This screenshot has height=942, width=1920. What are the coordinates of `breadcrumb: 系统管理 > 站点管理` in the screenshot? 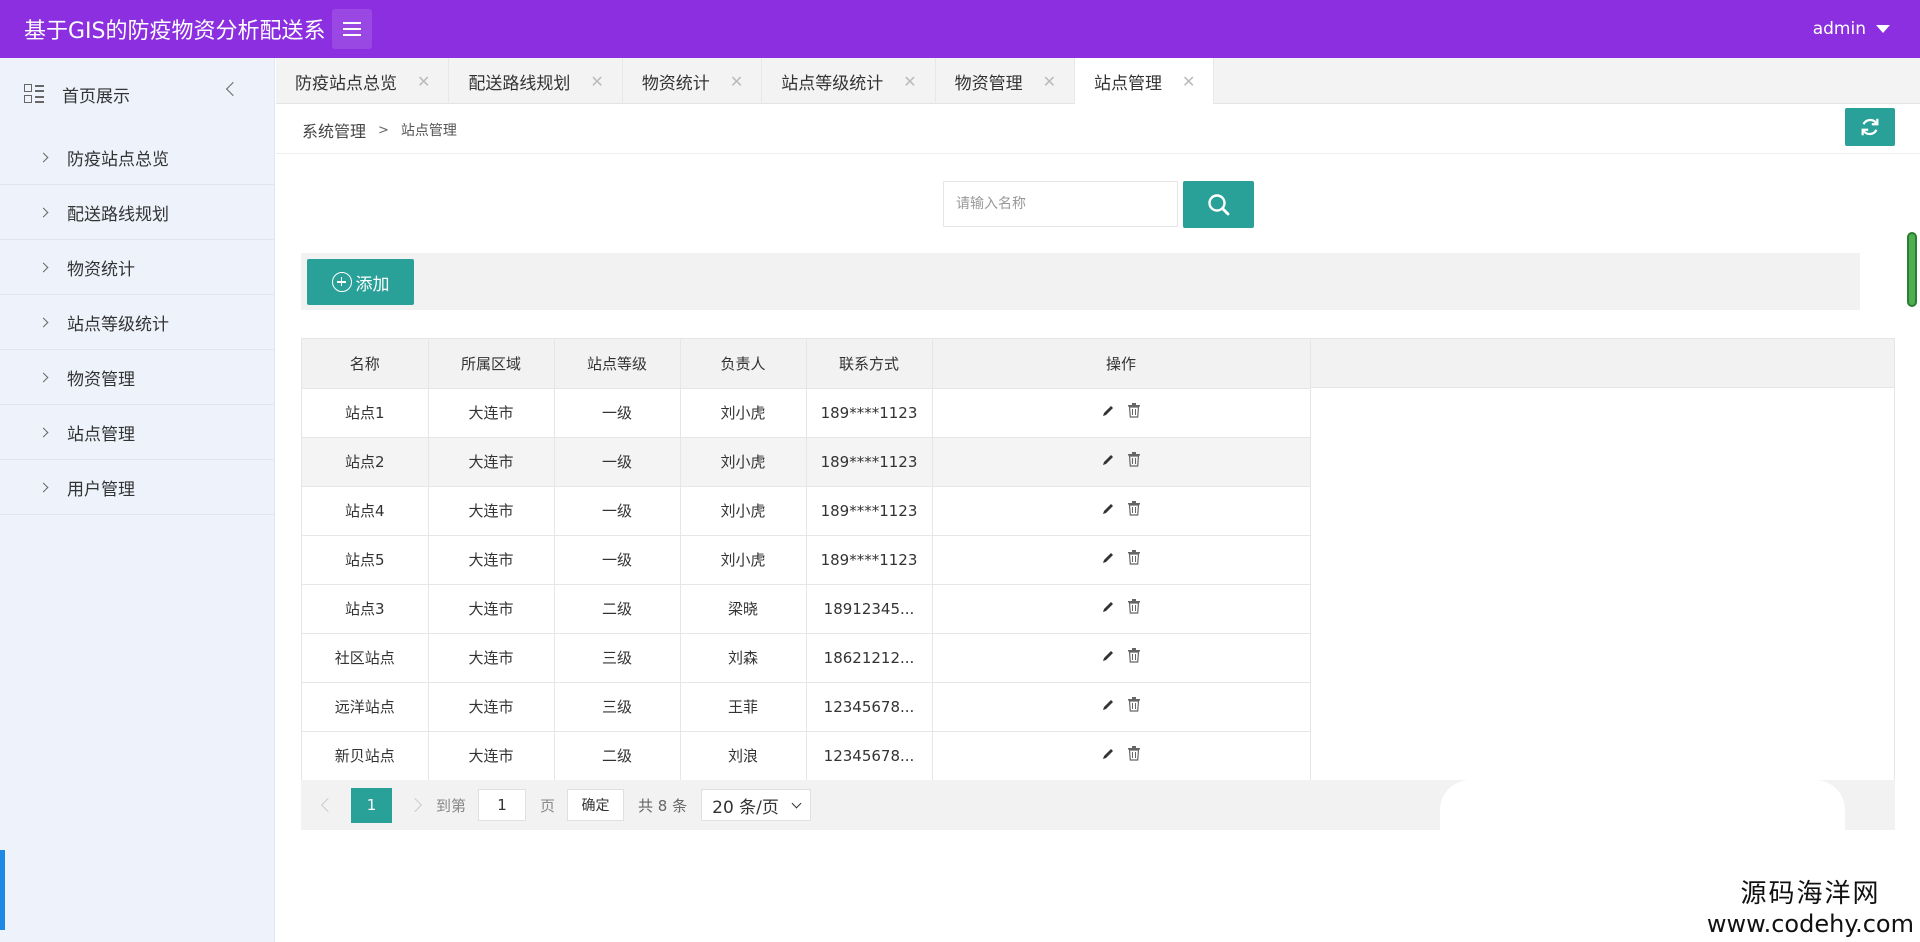 It's located at (379, 130).